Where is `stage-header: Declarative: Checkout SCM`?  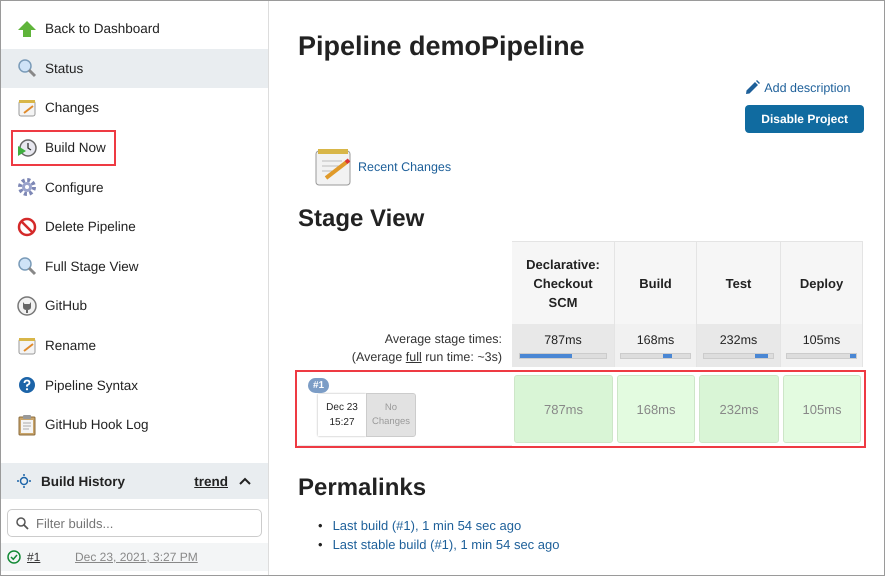 stage-header: Declarative: Checkout SCM is located at coordinates (563, 282).